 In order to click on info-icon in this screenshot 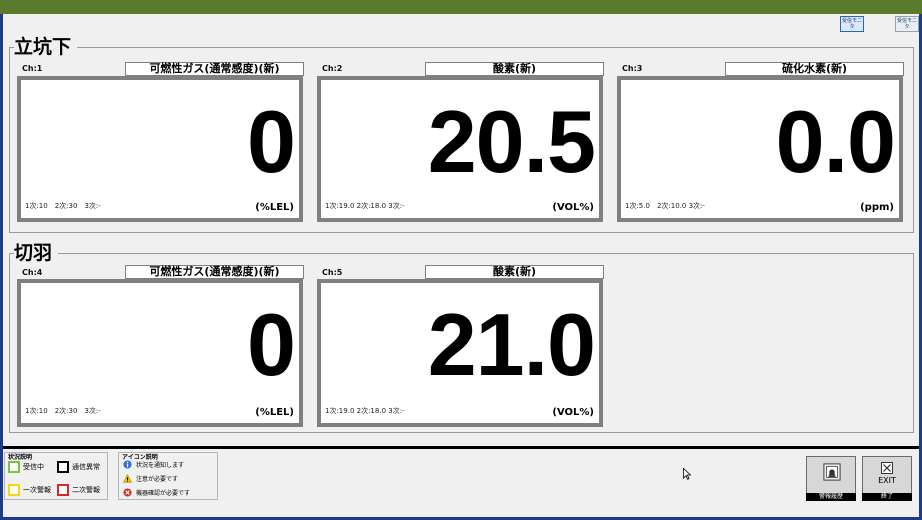, I will do `click(127, 464)`.